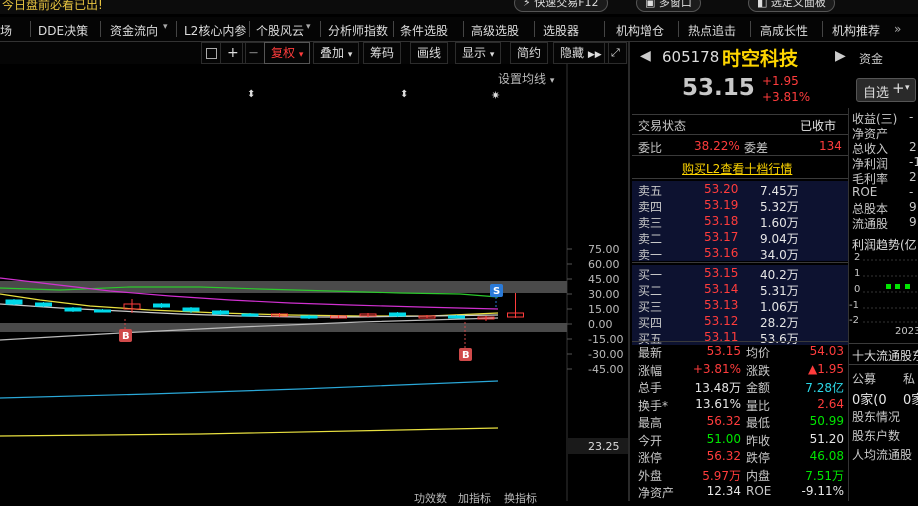 This screenshot has height=506, width=918. What do you see at coordinates (723, 491) in the screenshot?
I see `stat-value: 12.34` at bounding box center [723, 491].